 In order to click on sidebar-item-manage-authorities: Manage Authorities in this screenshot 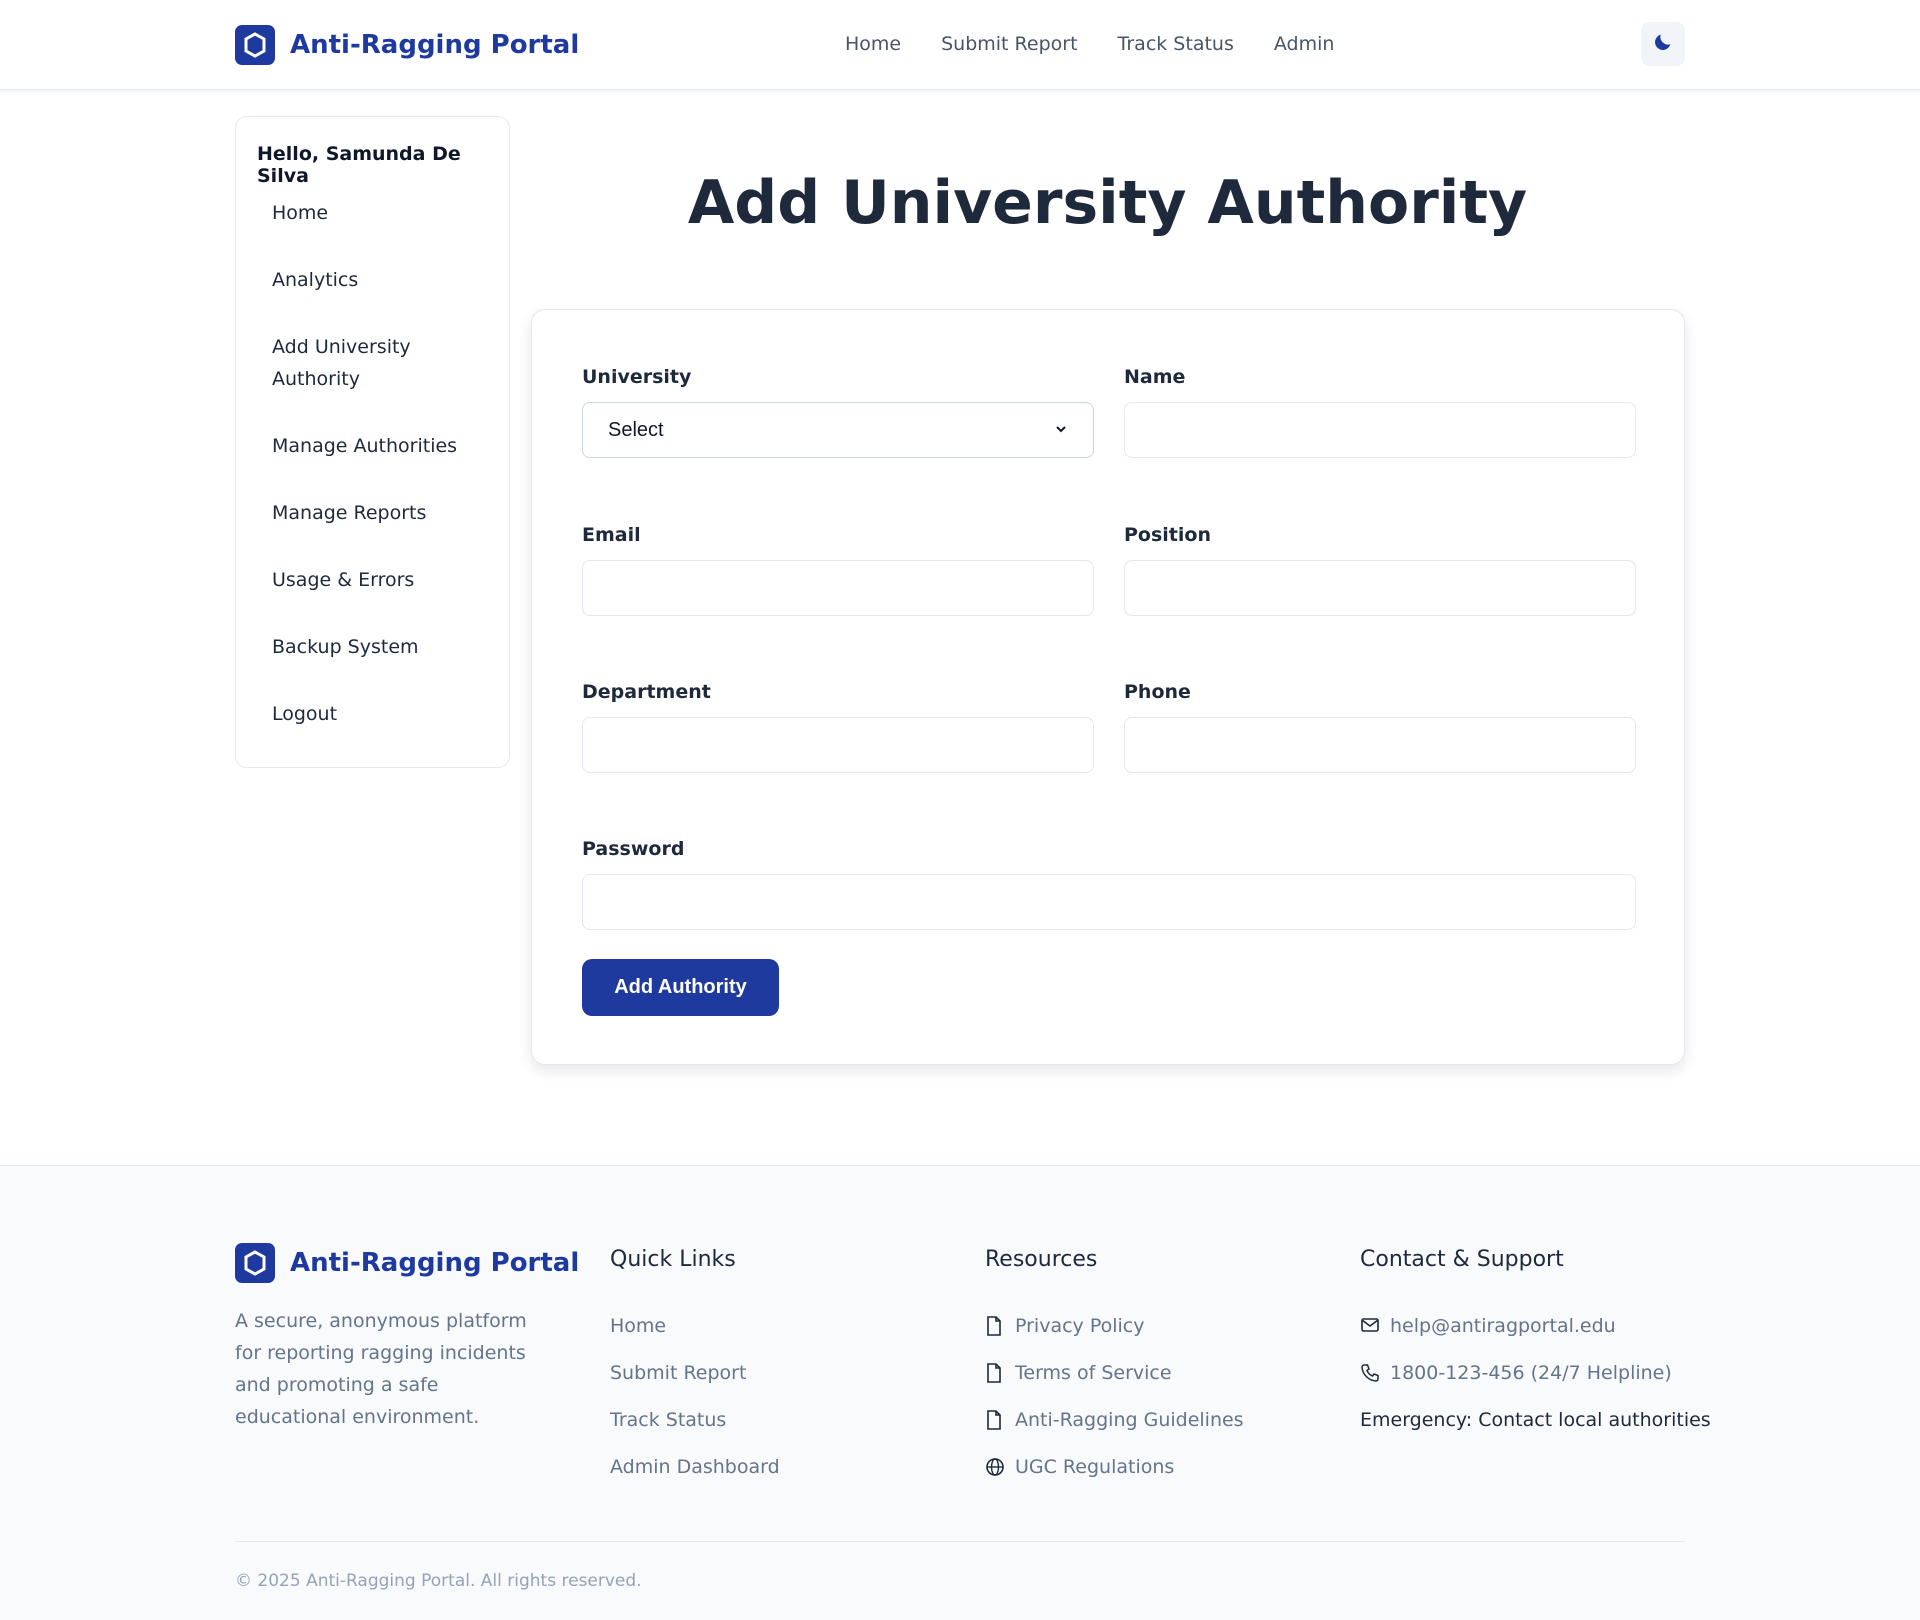, I will do `click(382, 446)`.